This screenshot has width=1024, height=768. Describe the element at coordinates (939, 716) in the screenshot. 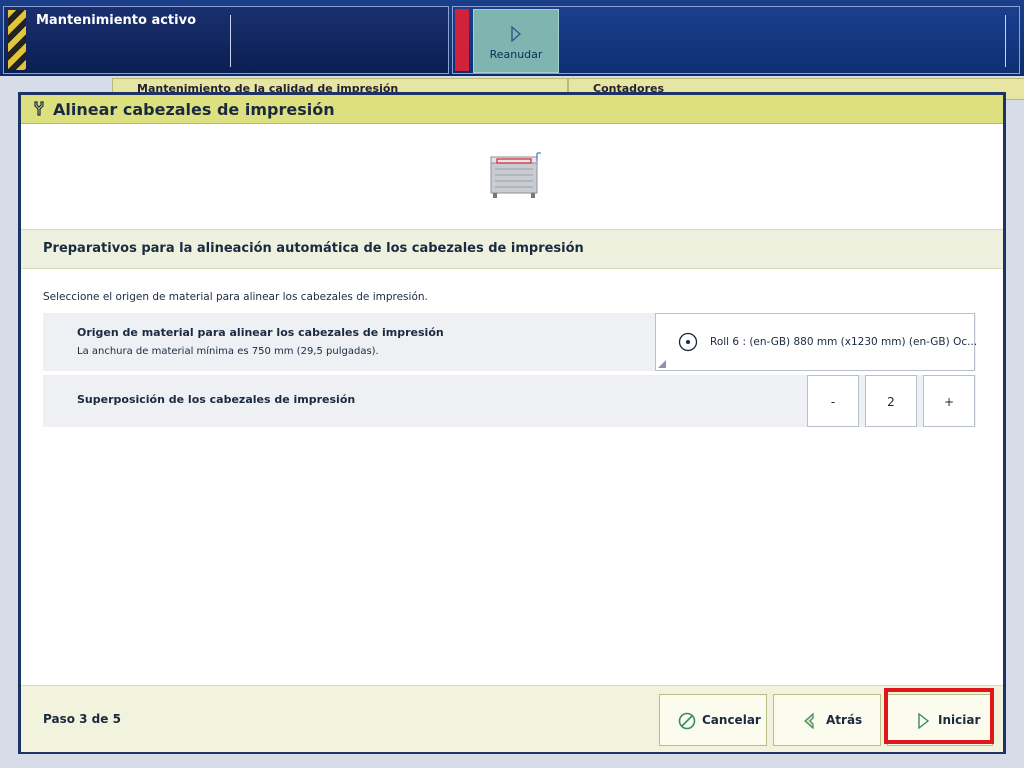

I see `start-button-highlight` at that location.